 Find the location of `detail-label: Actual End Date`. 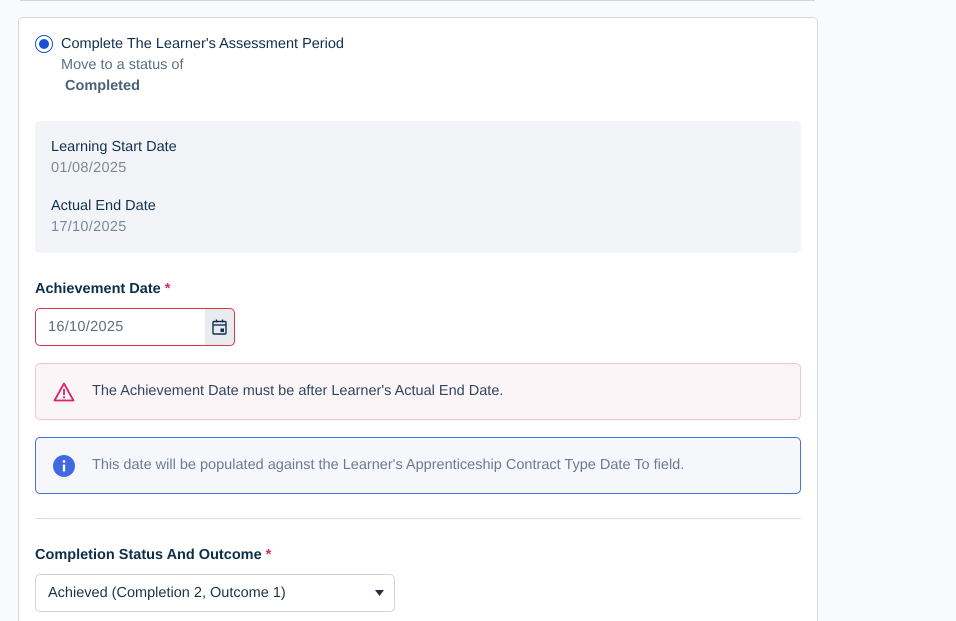

detail-label: Actual End Date is located at coordinates (103, 206).